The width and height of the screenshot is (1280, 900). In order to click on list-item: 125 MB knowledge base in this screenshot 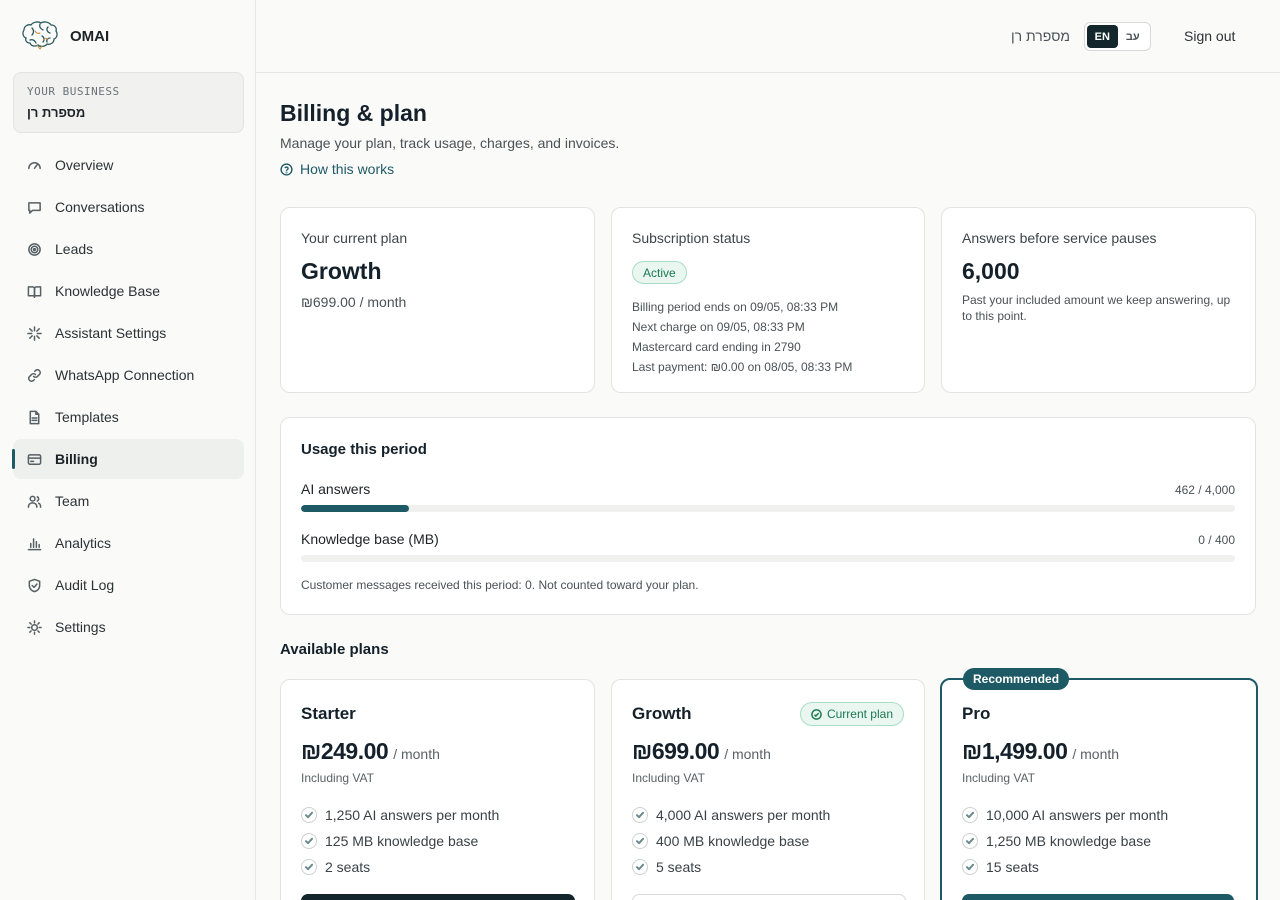, I will do `click(400, 841)`.